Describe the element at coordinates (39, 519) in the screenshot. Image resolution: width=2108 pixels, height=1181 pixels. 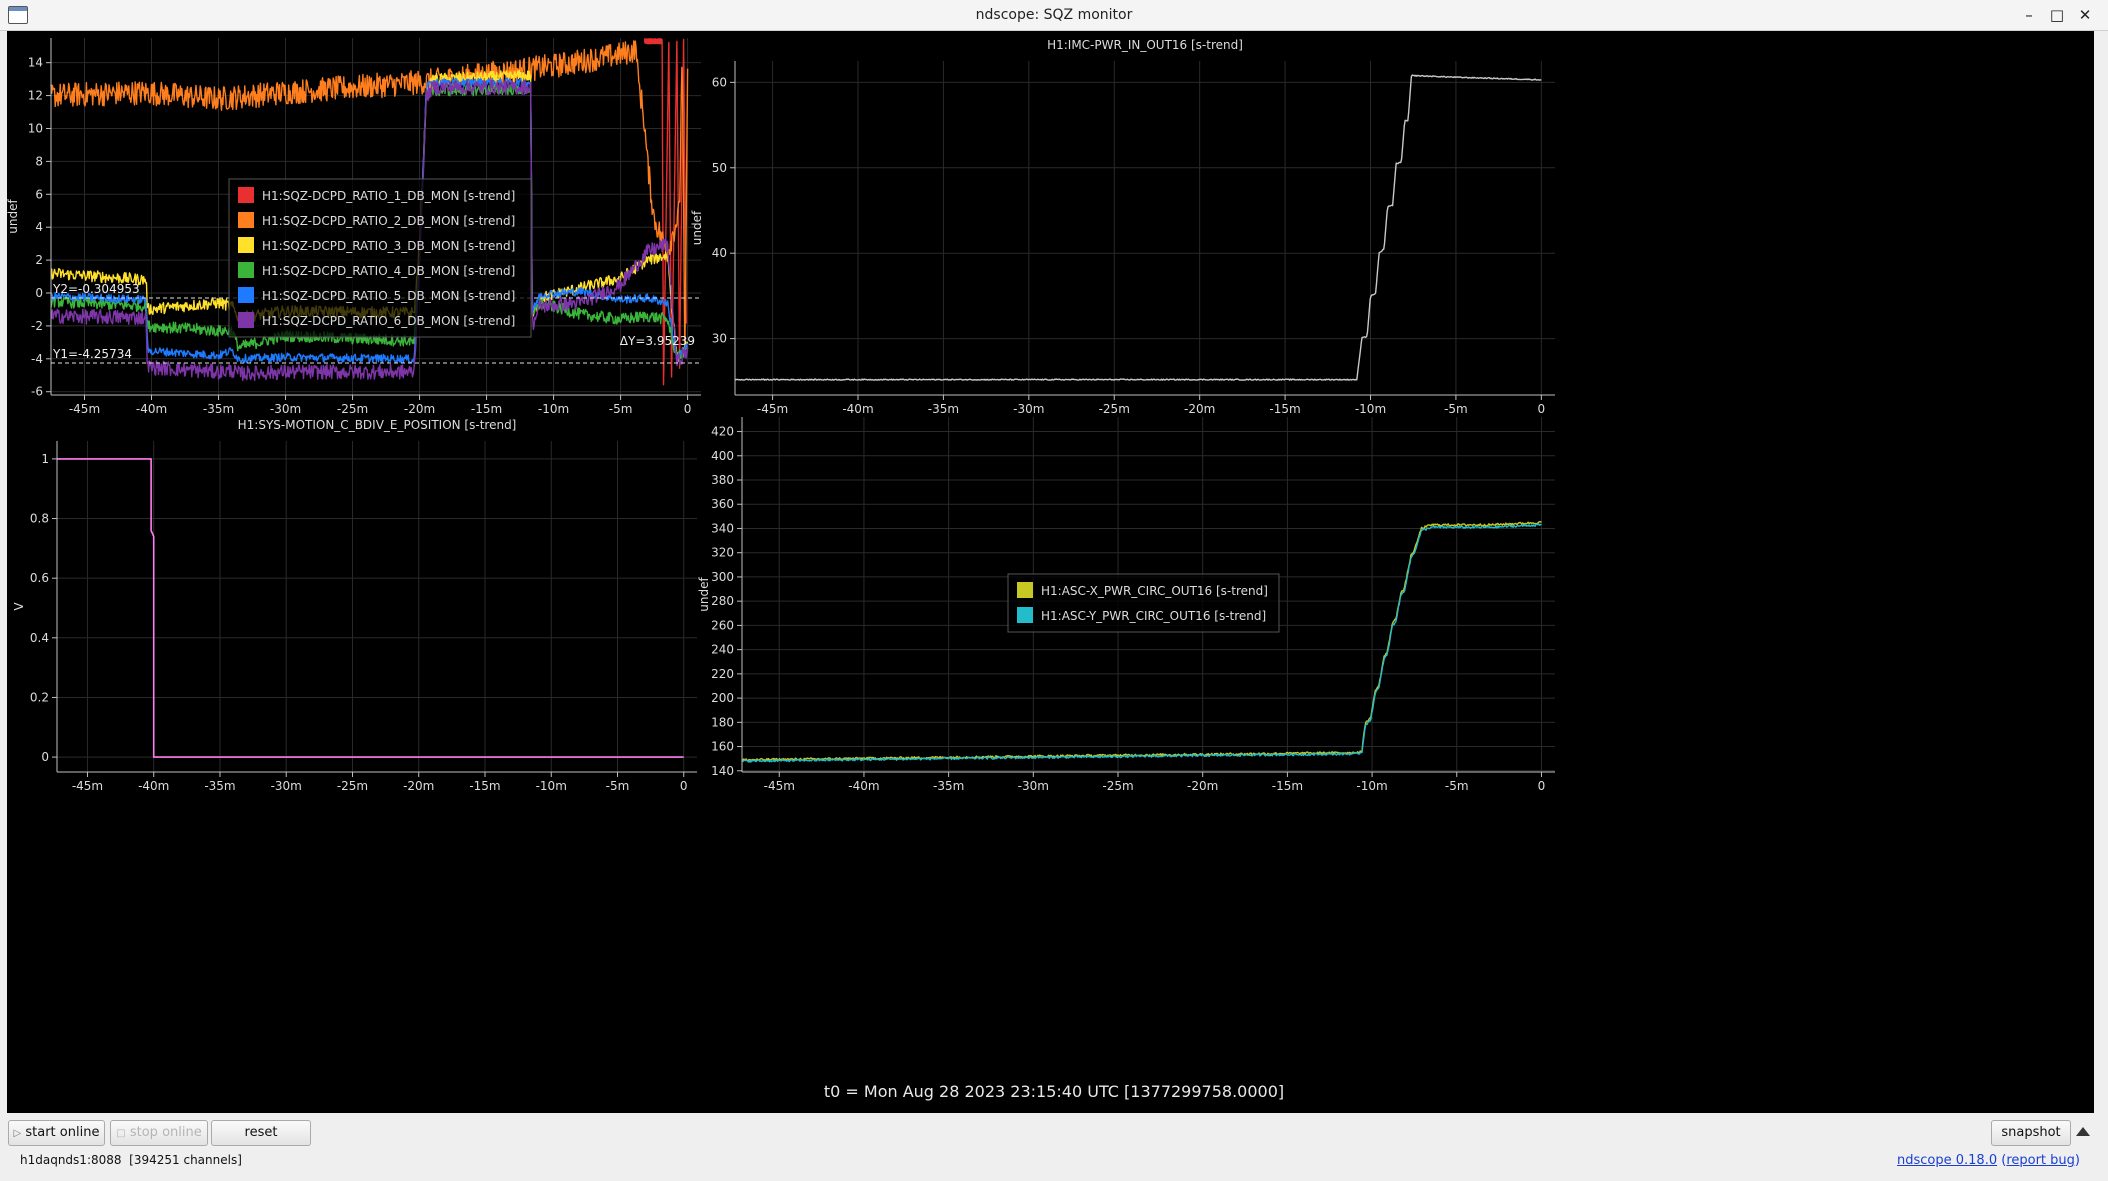
I see `y-tick-label: 0.8` at that location.